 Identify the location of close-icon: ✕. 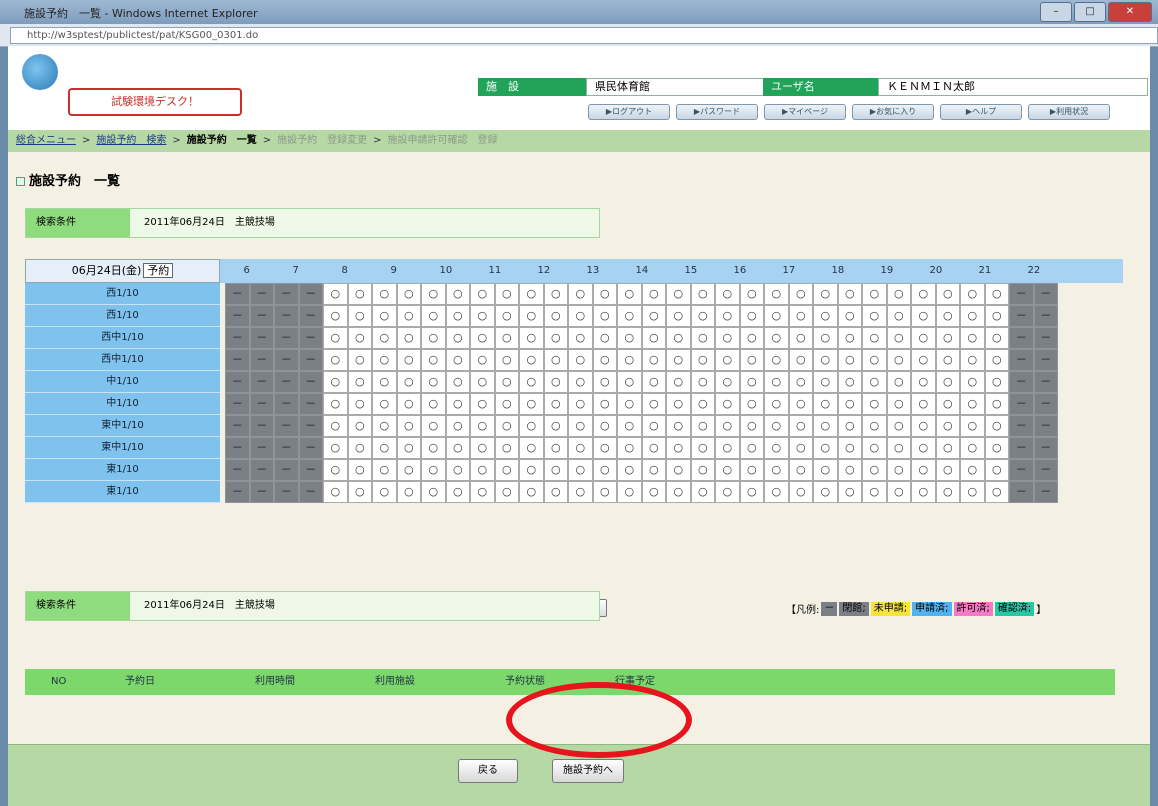
(1130, 12).